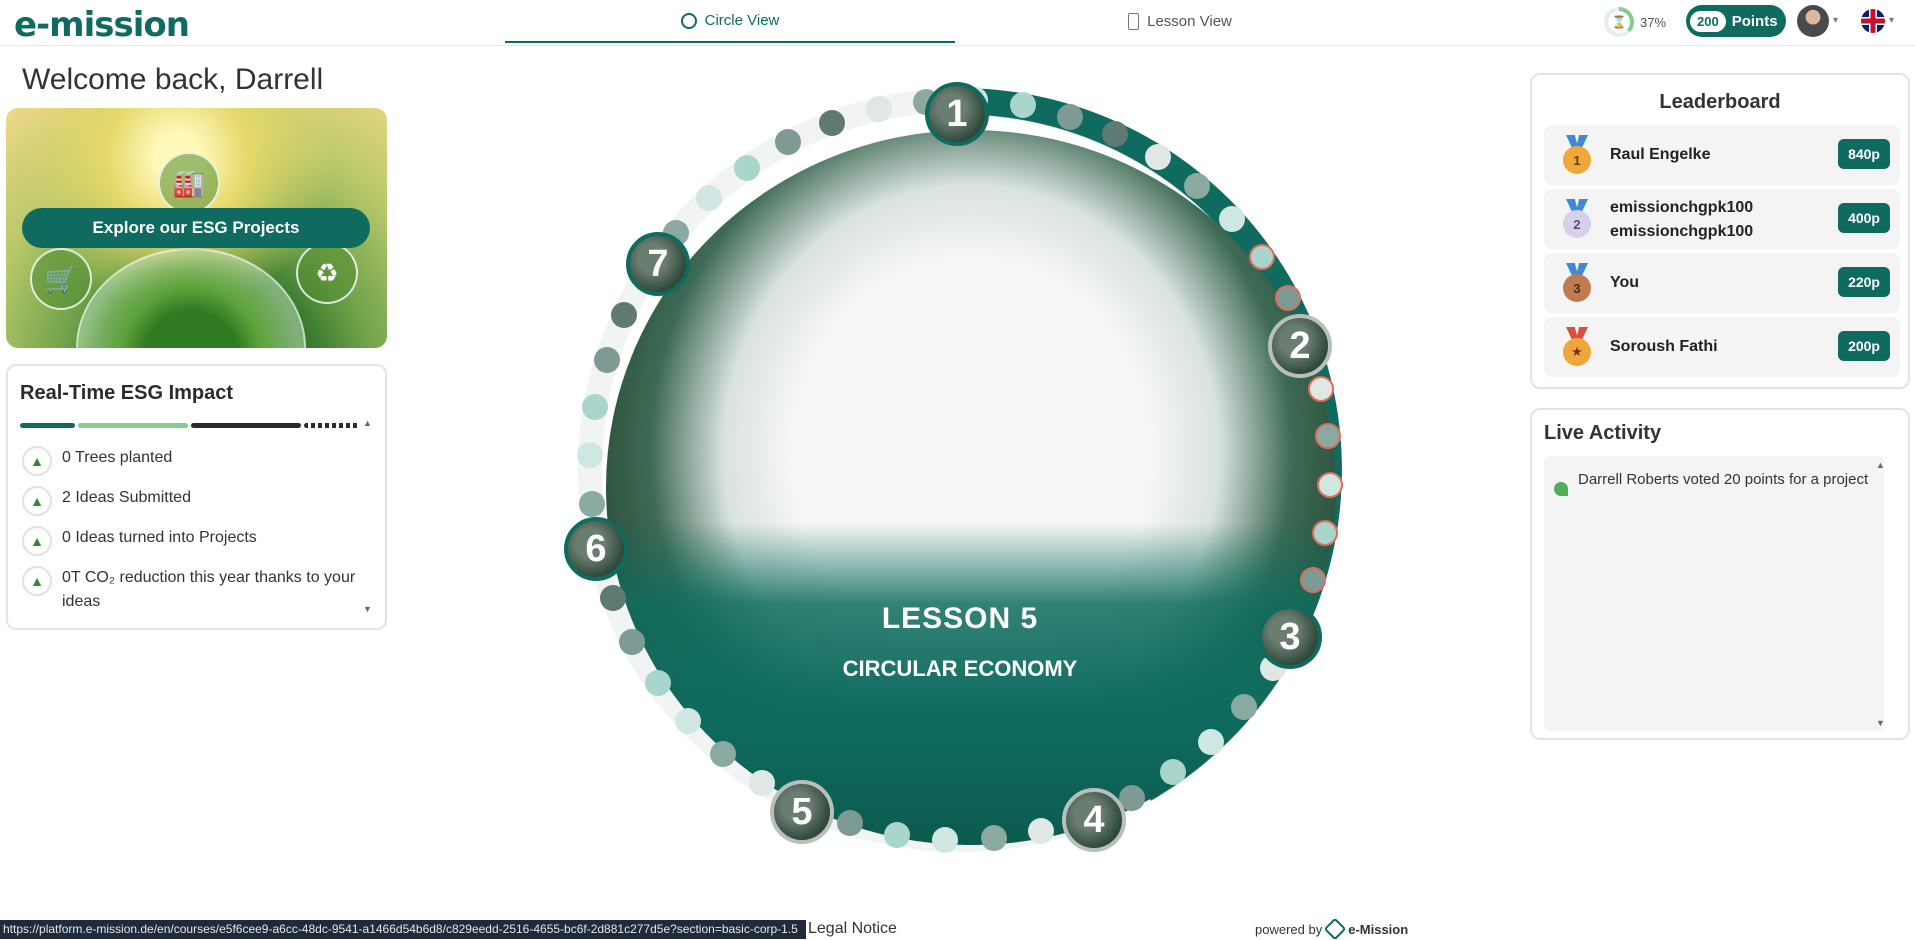 This screenshot has width=1915, height=940. What do you see at coordinates (1813, 21) in the screenshot?
I see `avatar` at bounding box center [1813, 21].